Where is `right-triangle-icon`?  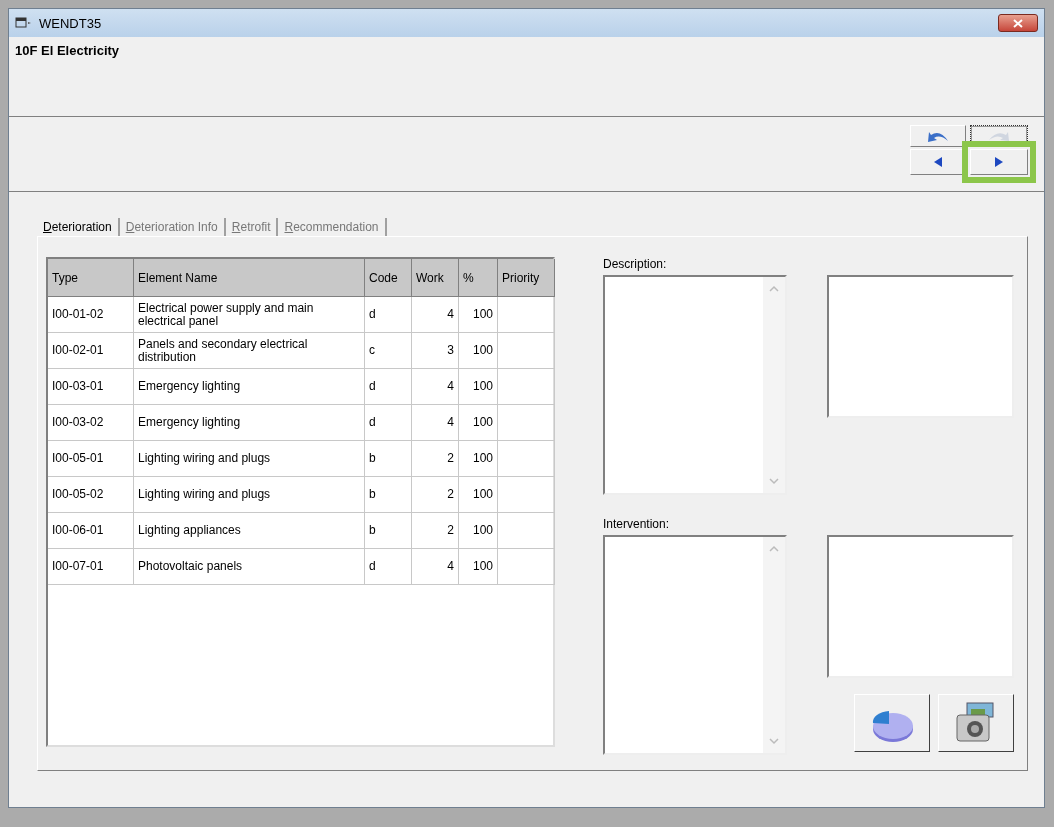 right-triangle-icon is located at coordinates (999, 162).